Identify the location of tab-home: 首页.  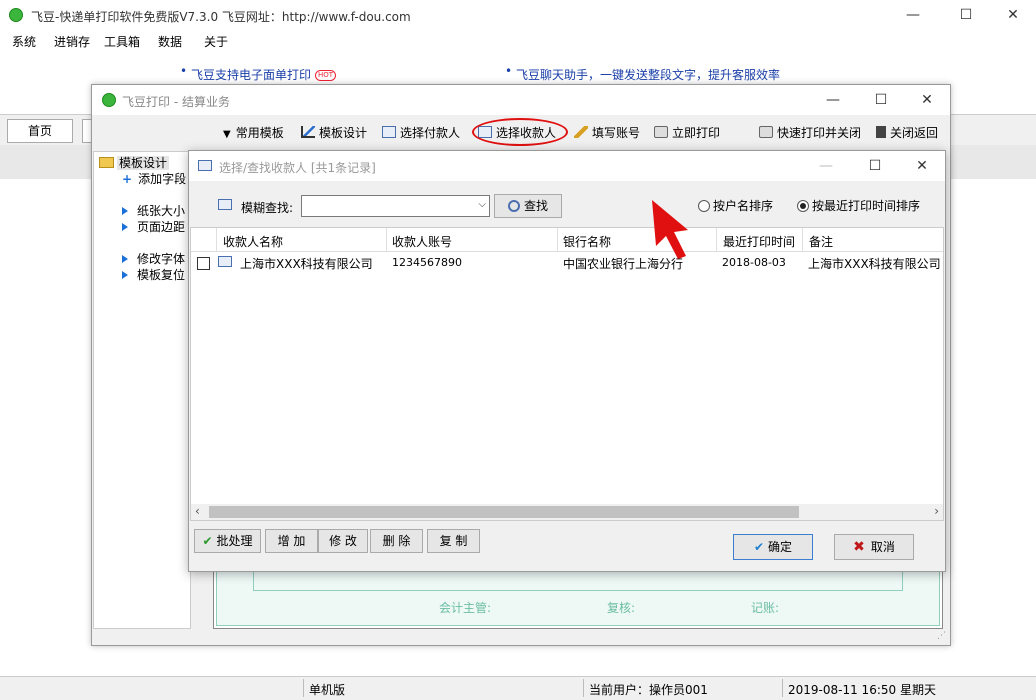
(40, 131).